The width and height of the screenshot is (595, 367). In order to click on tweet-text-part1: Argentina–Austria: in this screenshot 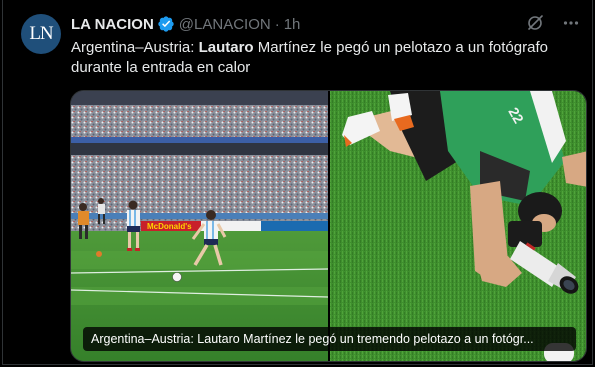, I will do `click(135, 47)`.